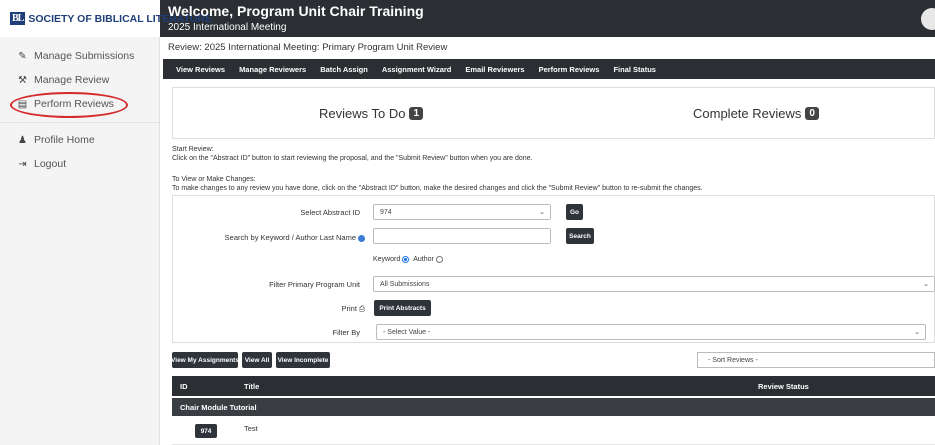 This screenshot has height=445, width=935. What do you see at coordinates (227, 27) in the screenshot?
I see `welcome-subtitle: 2025 International Meeting` at bounding box center [227, 27].